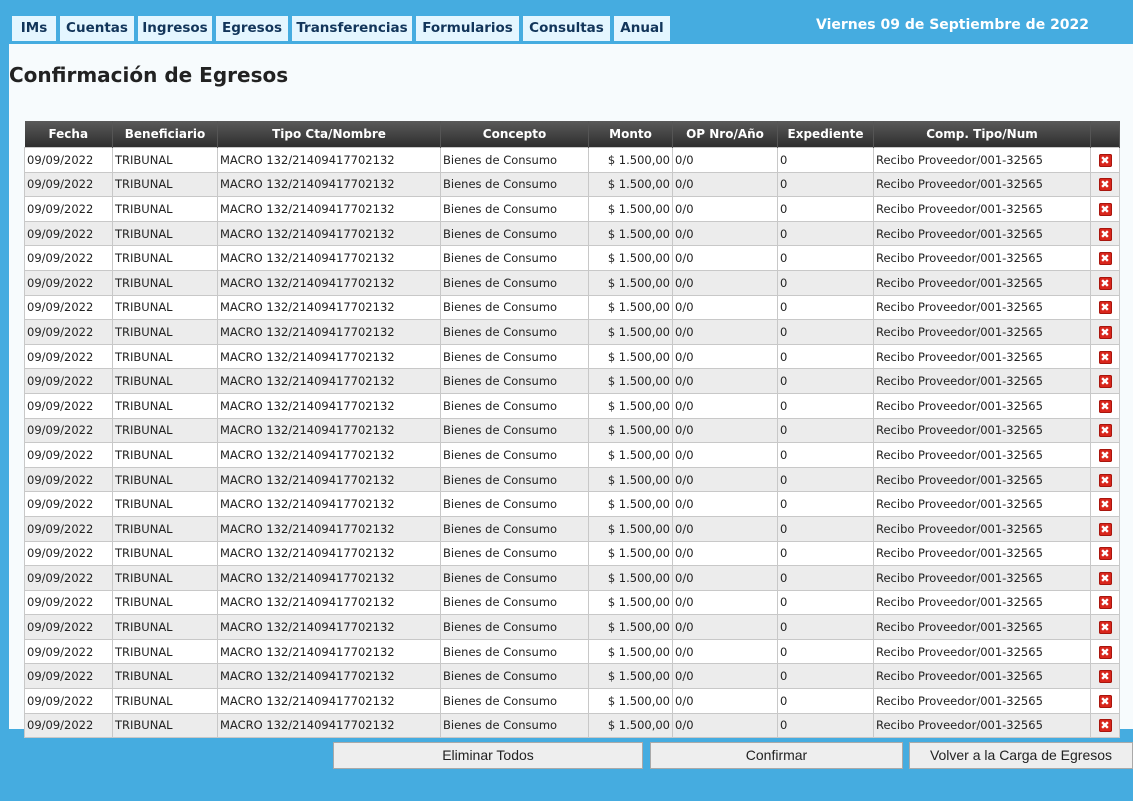 The image size is (1133, 801). What do you see at coordinates (175, 28) in the screenshot?
I see `nav-ingresos: Ingresos` at bounding box center [175, 28].